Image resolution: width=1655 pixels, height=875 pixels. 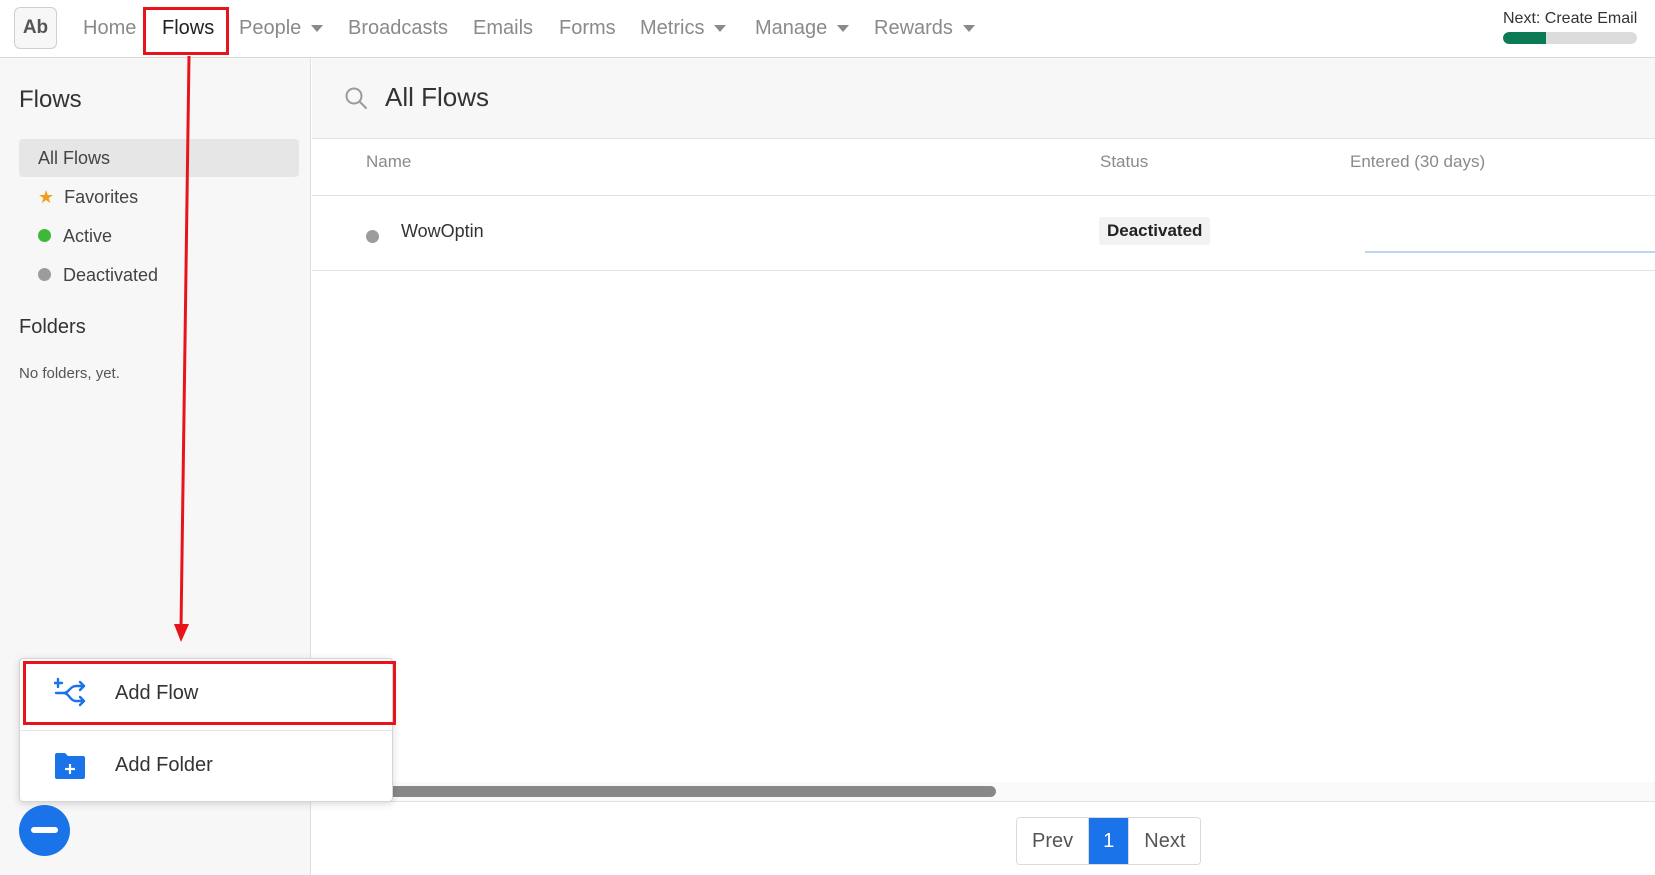 I want to click on minus-icon, so click(x=44, y=830).